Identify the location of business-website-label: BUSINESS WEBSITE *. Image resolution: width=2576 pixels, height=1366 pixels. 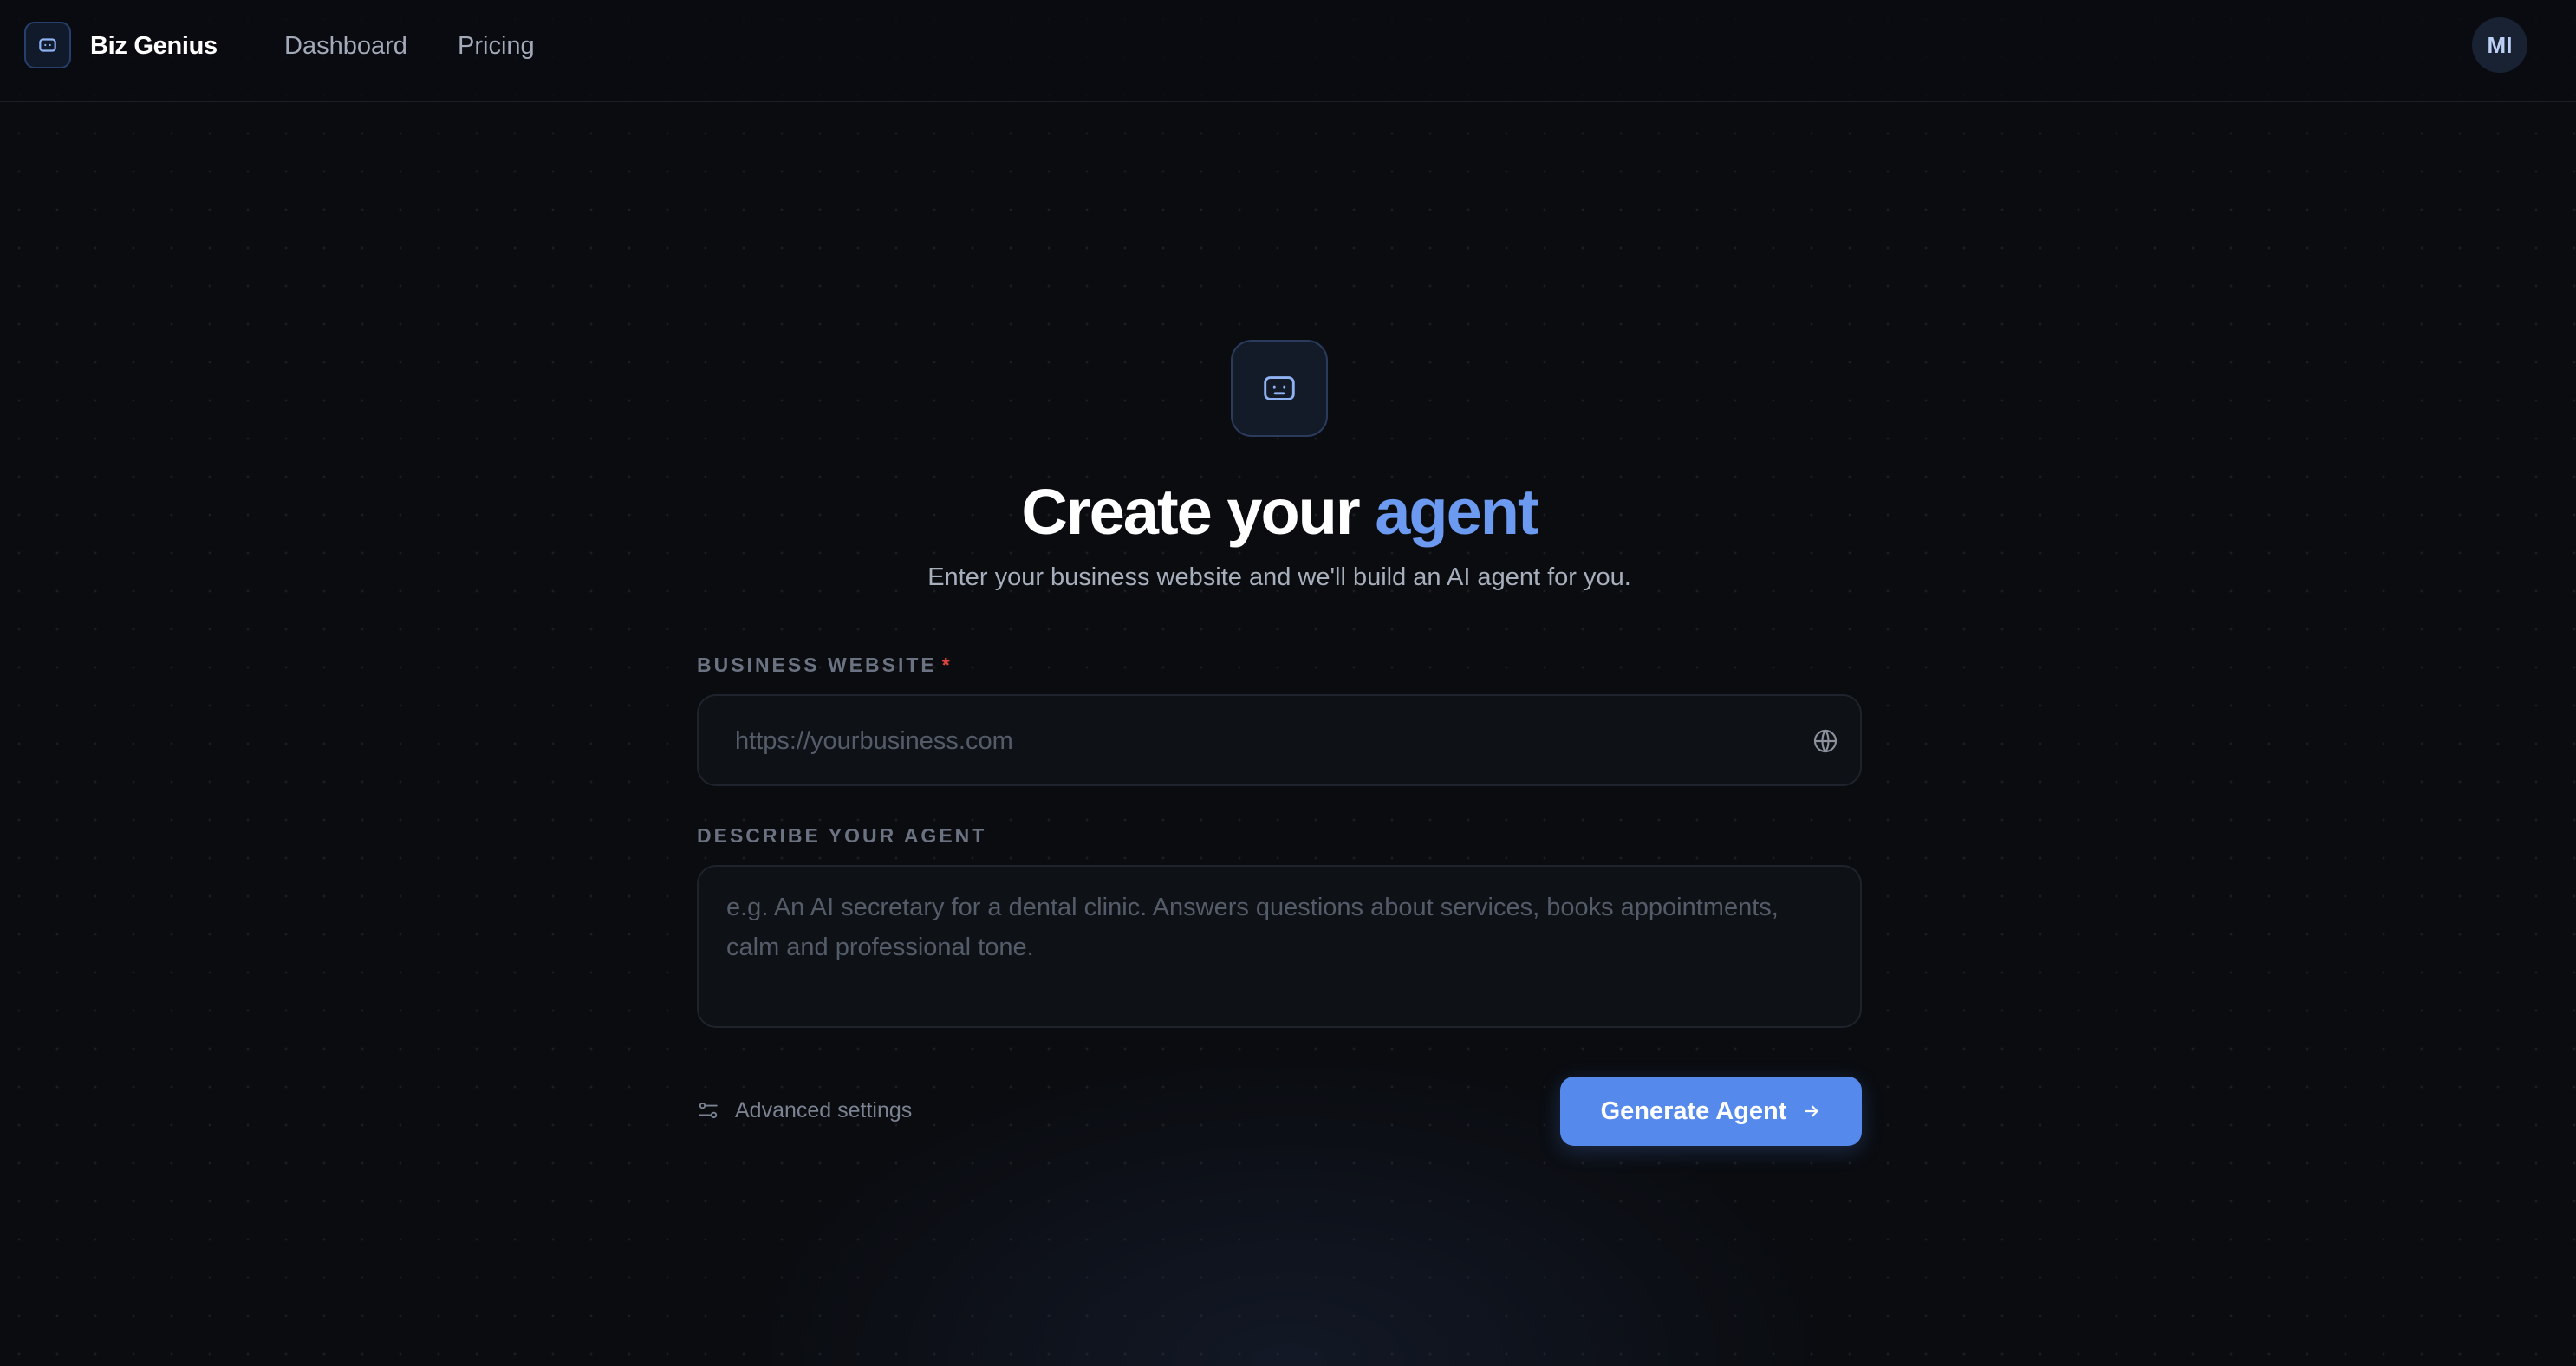
(825, 665).